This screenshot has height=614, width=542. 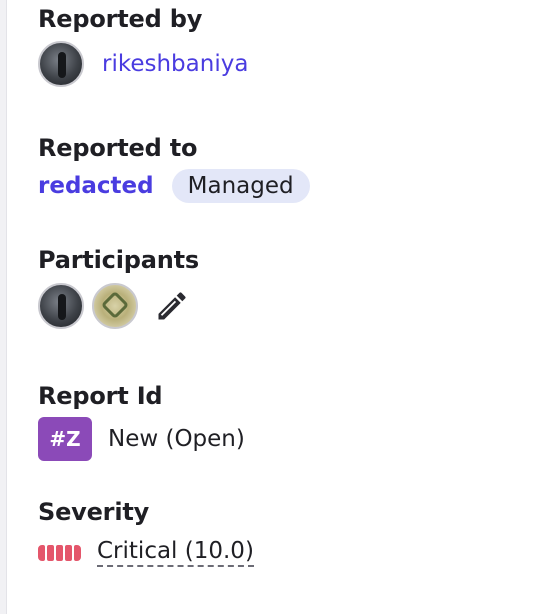 What do you see at coordinates (175, 552) in the screenshot?
I see `severity-value: Critical (10.0)` at bounding box center [175, 552].